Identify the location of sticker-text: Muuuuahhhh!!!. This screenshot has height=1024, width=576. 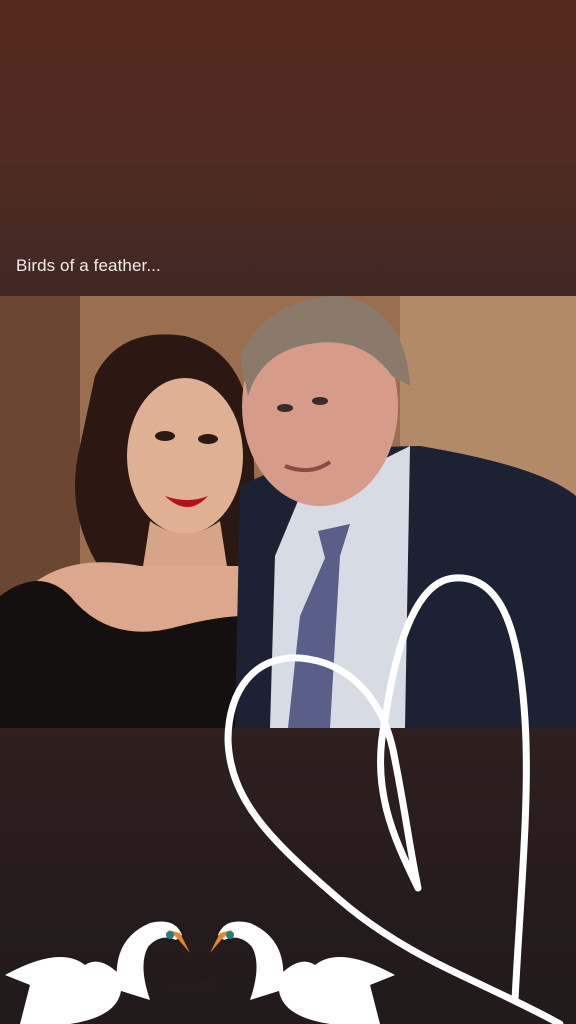
(194, 985).